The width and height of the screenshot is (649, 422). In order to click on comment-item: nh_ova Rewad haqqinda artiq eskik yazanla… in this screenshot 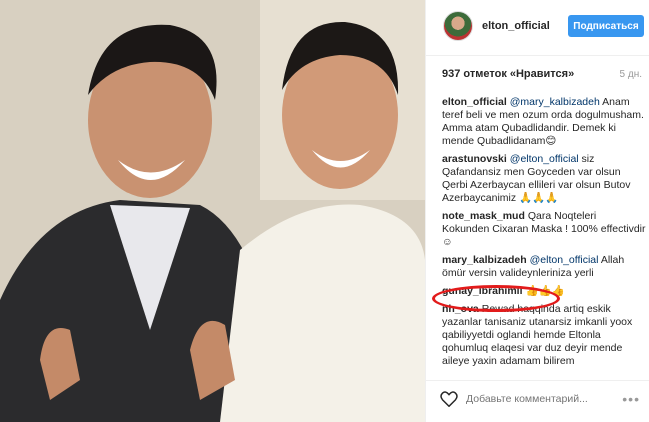, I will do `click(544, 335)`.